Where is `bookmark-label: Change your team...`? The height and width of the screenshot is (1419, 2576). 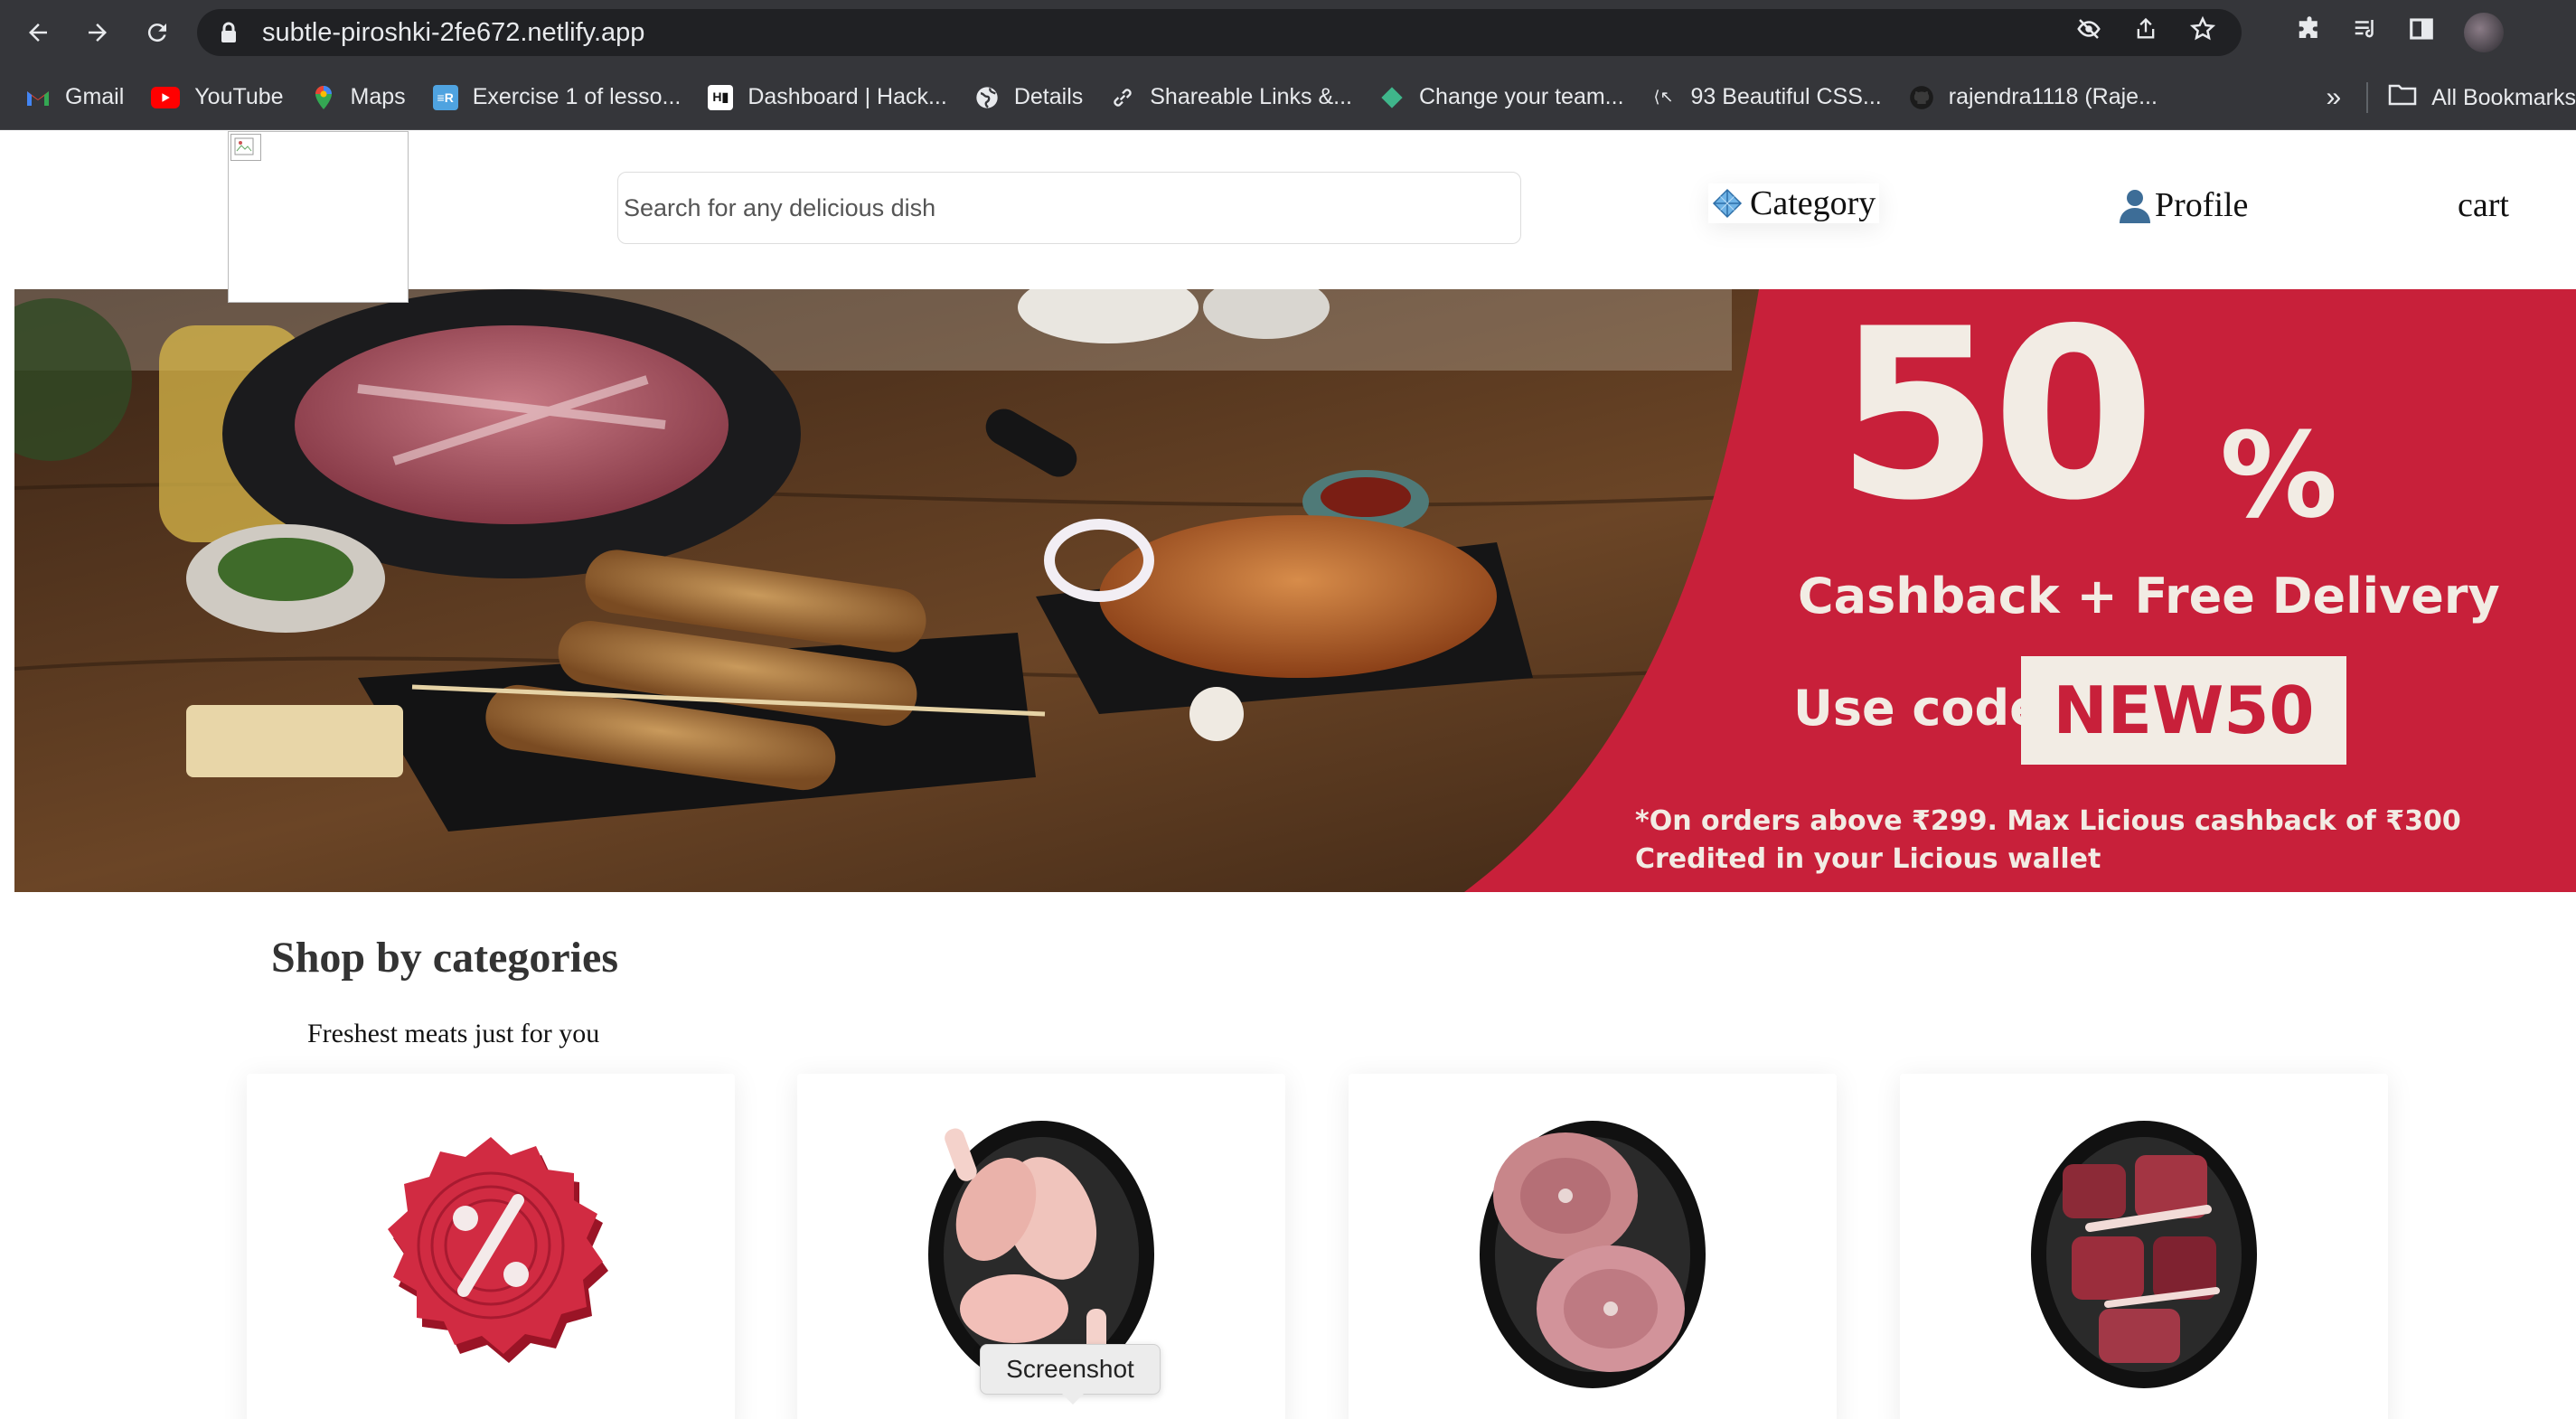 bookmark-label: Change your team... is located at coordinates (1522, 96).